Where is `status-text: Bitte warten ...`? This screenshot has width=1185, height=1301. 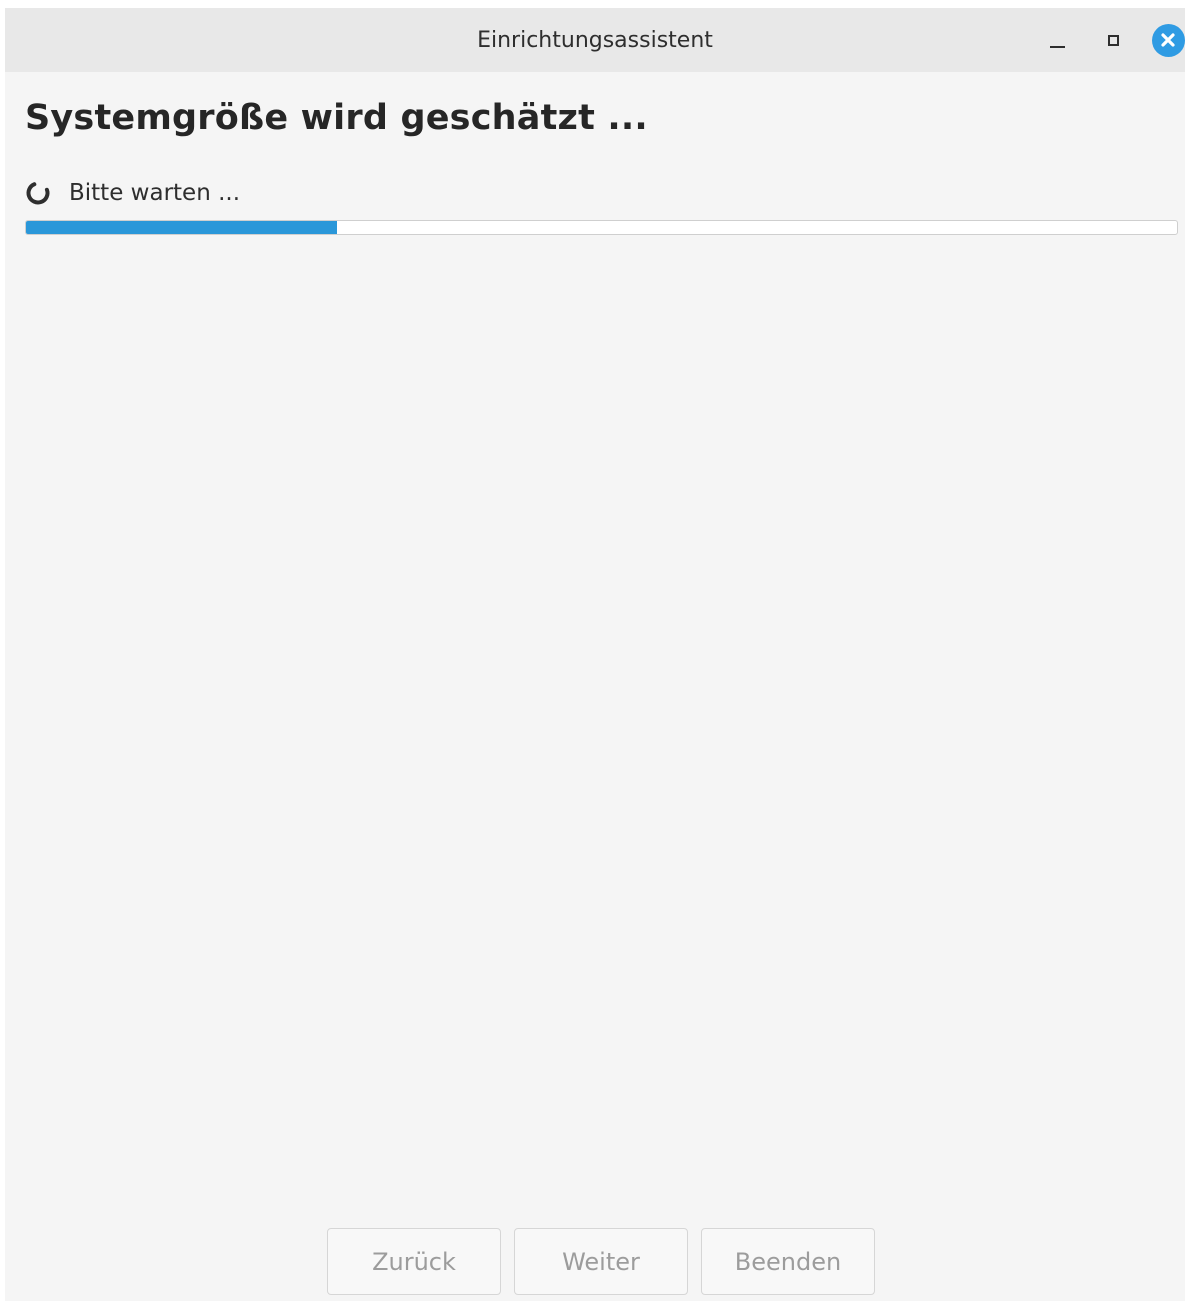
status-text: Bitte warten ... is located at coordinates (155, 193).